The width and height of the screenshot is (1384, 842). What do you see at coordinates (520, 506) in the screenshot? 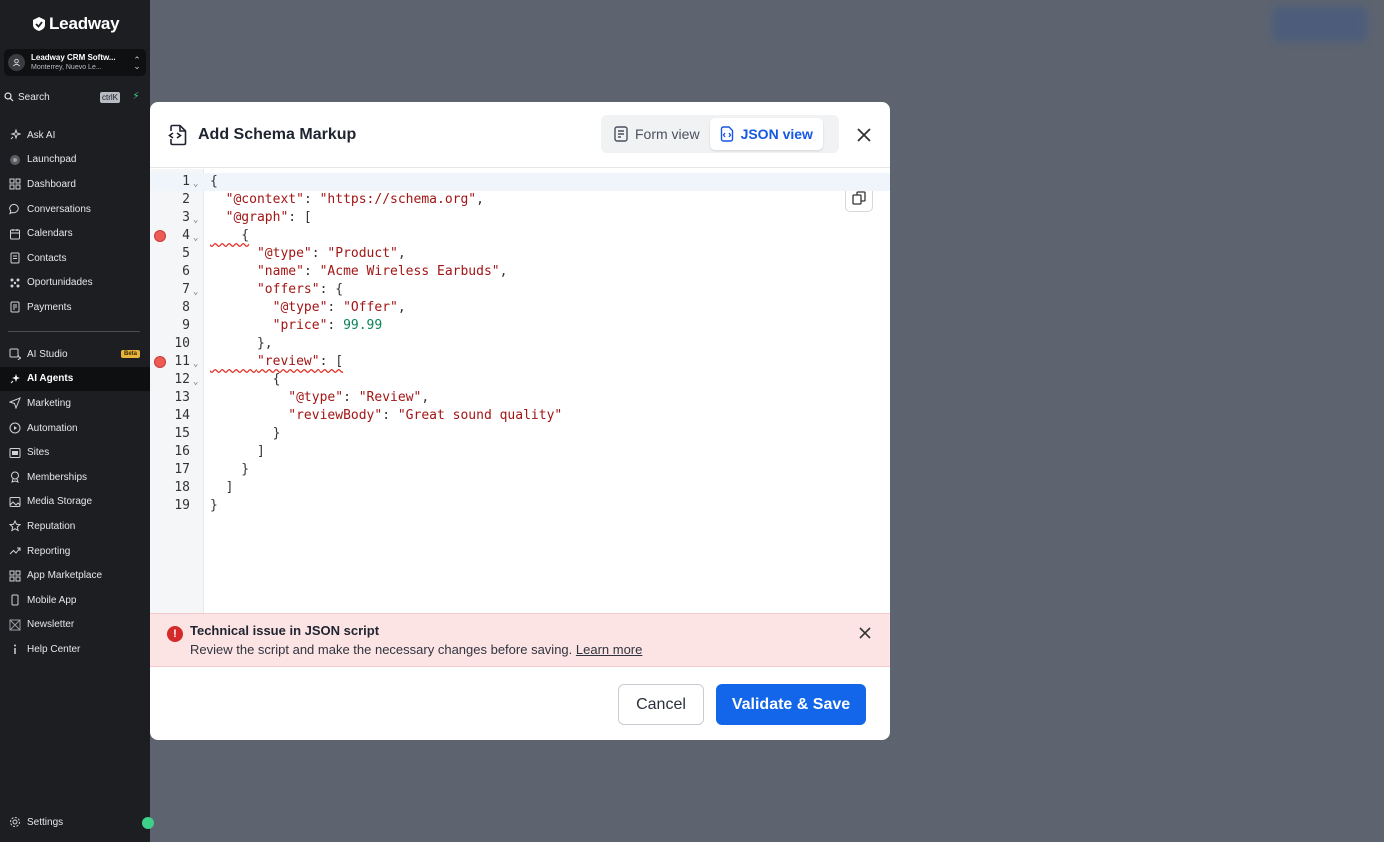
I see `code-line: 19}` at bounding box center [520, 506].